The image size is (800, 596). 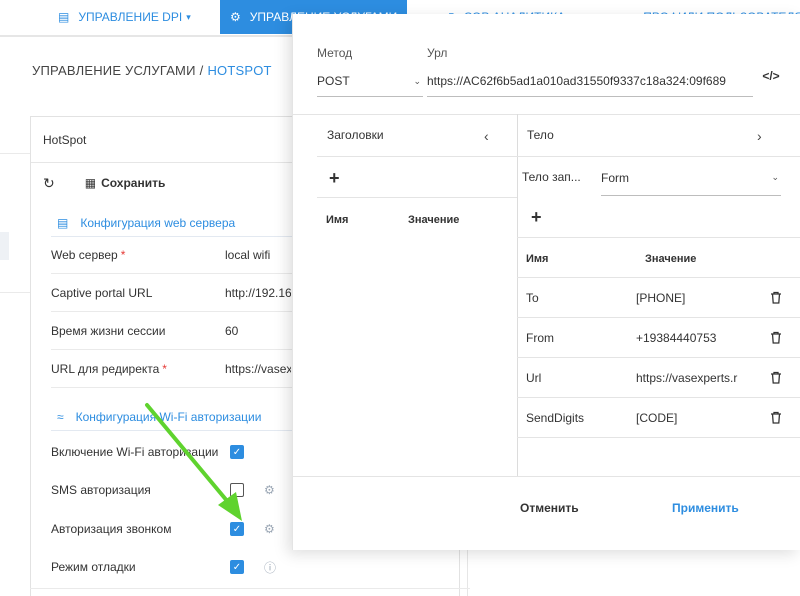 What do you see at coordinates (168, 416) in the screenshot?
I see `section-title: Конфигурация Wi-Fi авторизации` at bounding box center [168, 416].